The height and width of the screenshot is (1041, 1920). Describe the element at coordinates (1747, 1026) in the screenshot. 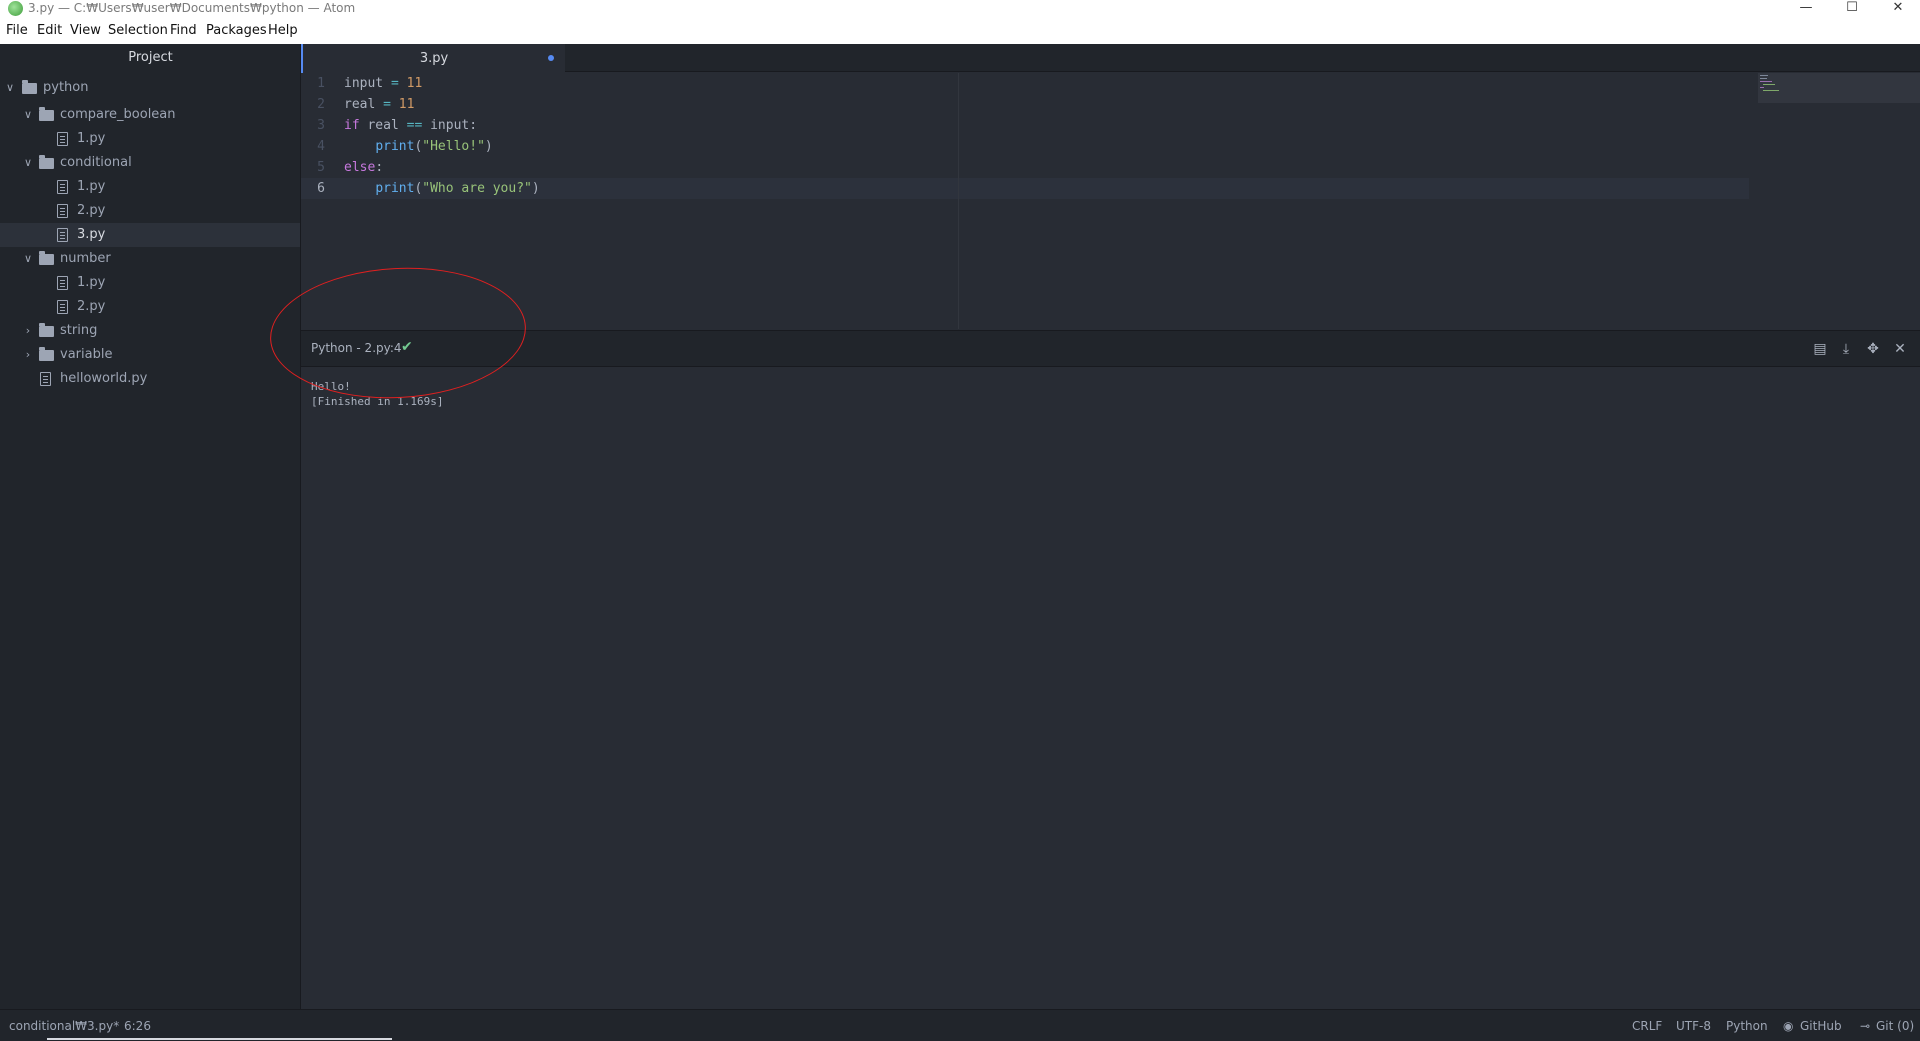

I see `status-grammar: Python` at that location.